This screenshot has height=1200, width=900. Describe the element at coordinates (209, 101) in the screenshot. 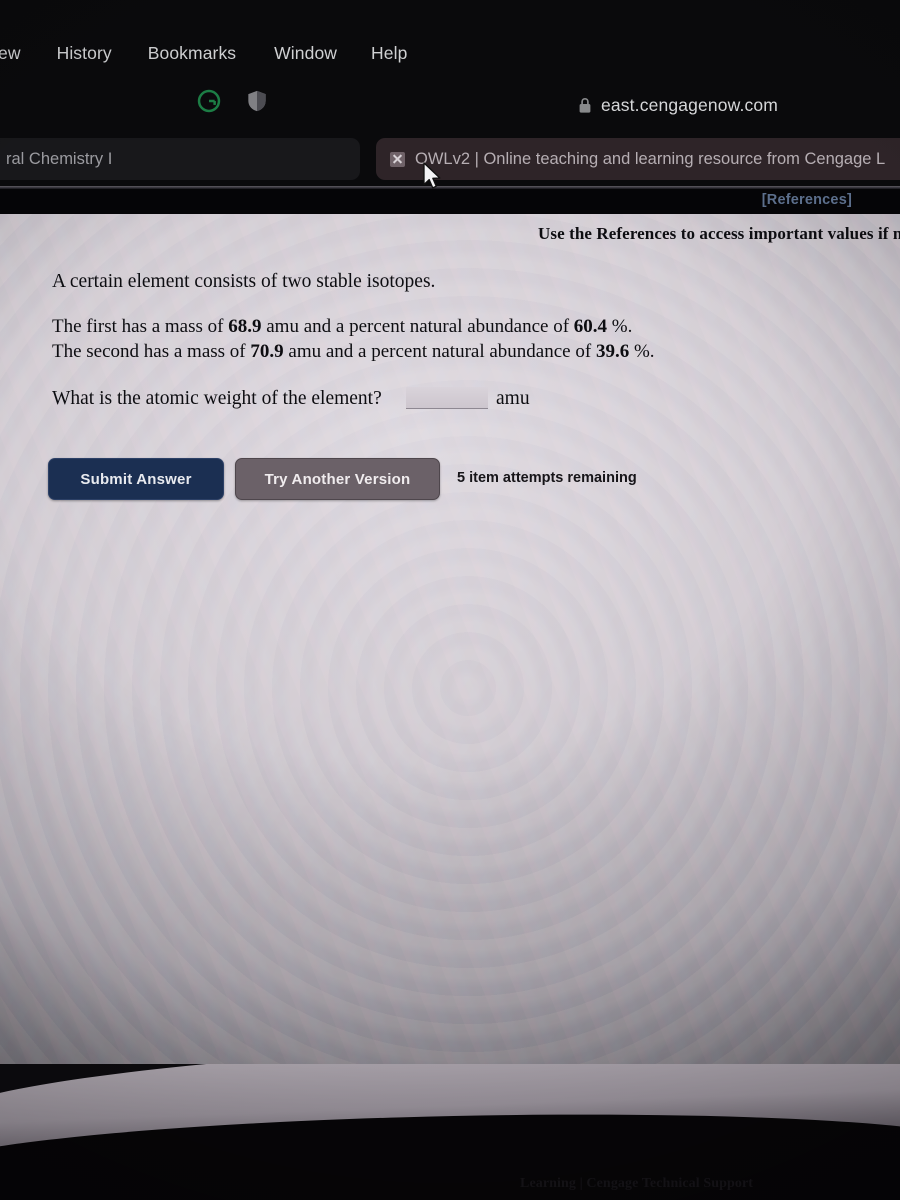

I see `grammarly-icon` at that location.